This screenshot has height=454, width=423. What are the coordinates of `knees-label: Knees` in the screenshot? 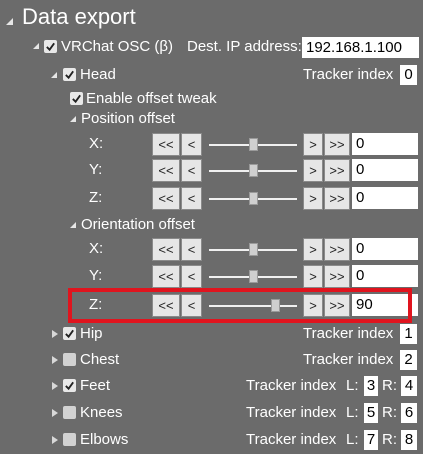 It's located at (101, 412).